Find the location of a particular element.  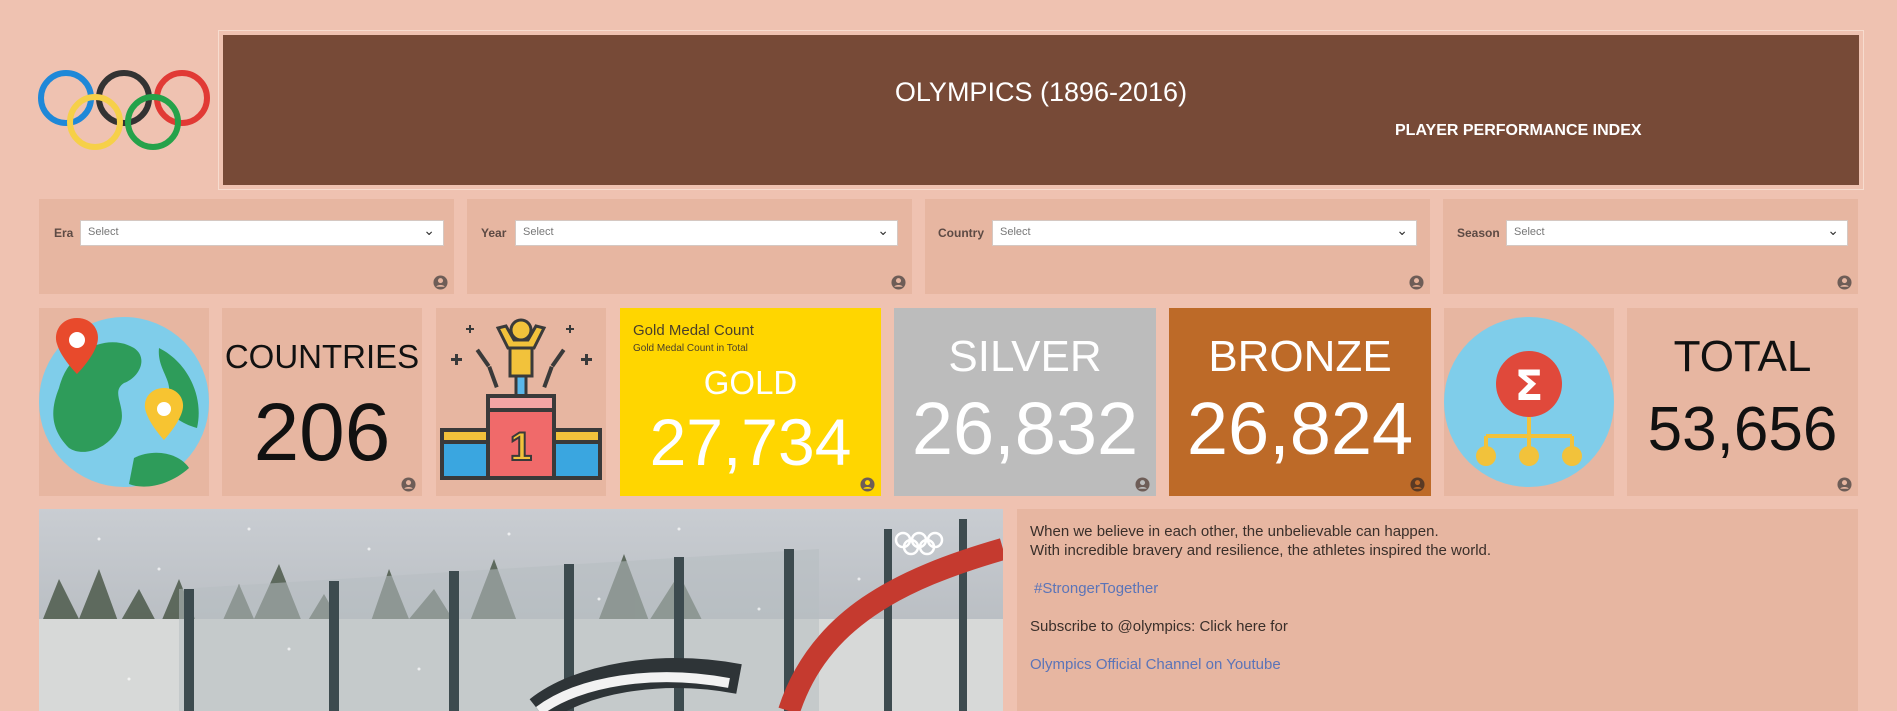

kpi-value: 26,832 is located at coordinates (1025, 428).